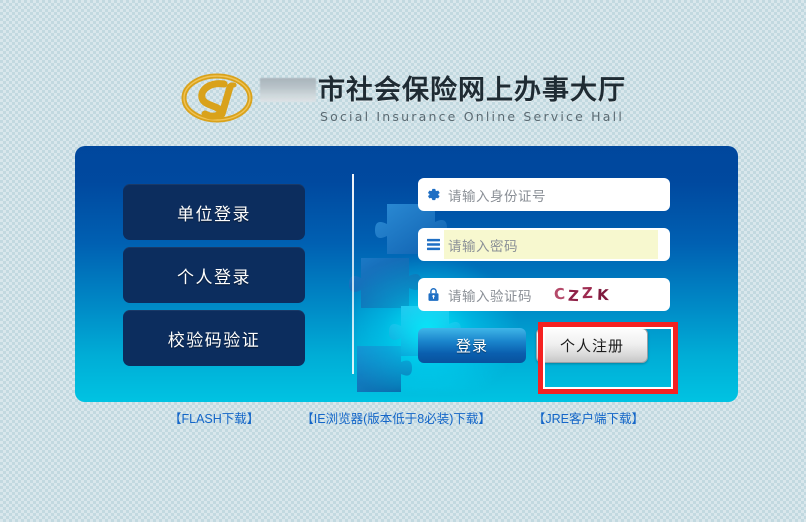 This screenshot has width=806, height=522. I want to click on captcha-code-image: CZZK, so click(582, 294).